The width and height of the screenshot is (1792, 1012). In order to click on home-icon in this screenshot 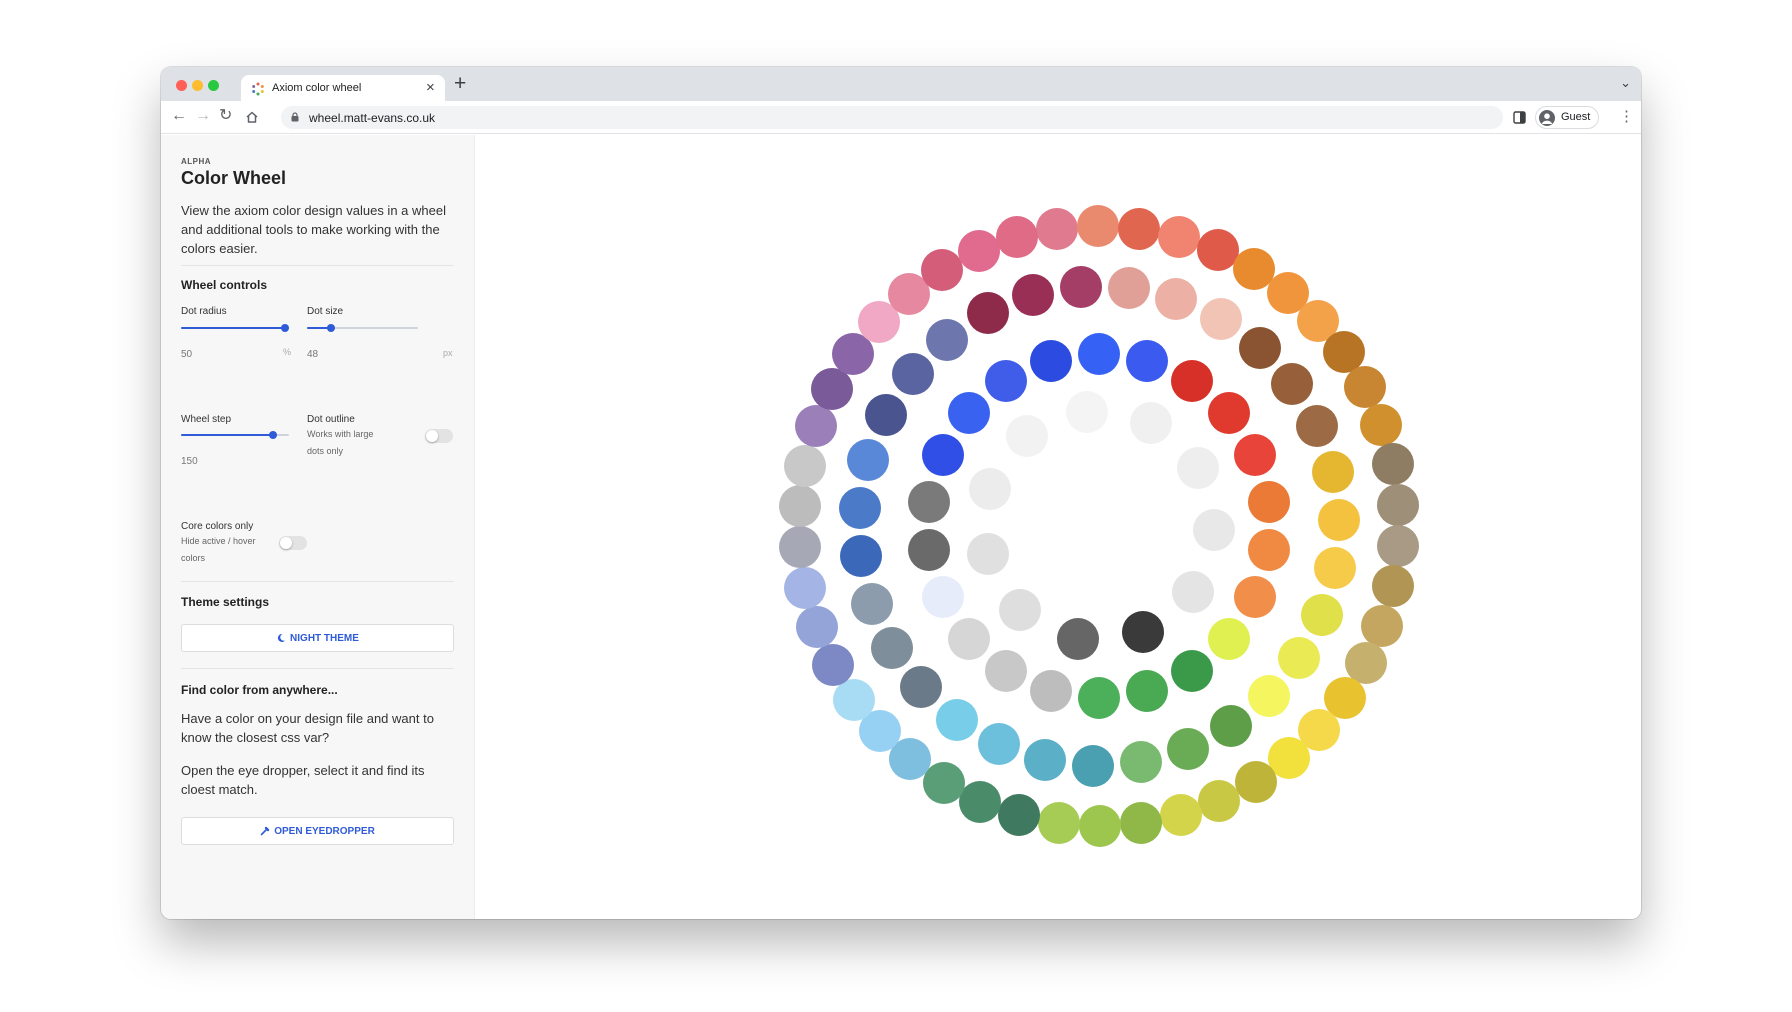, I will do `click(252, 117)`.